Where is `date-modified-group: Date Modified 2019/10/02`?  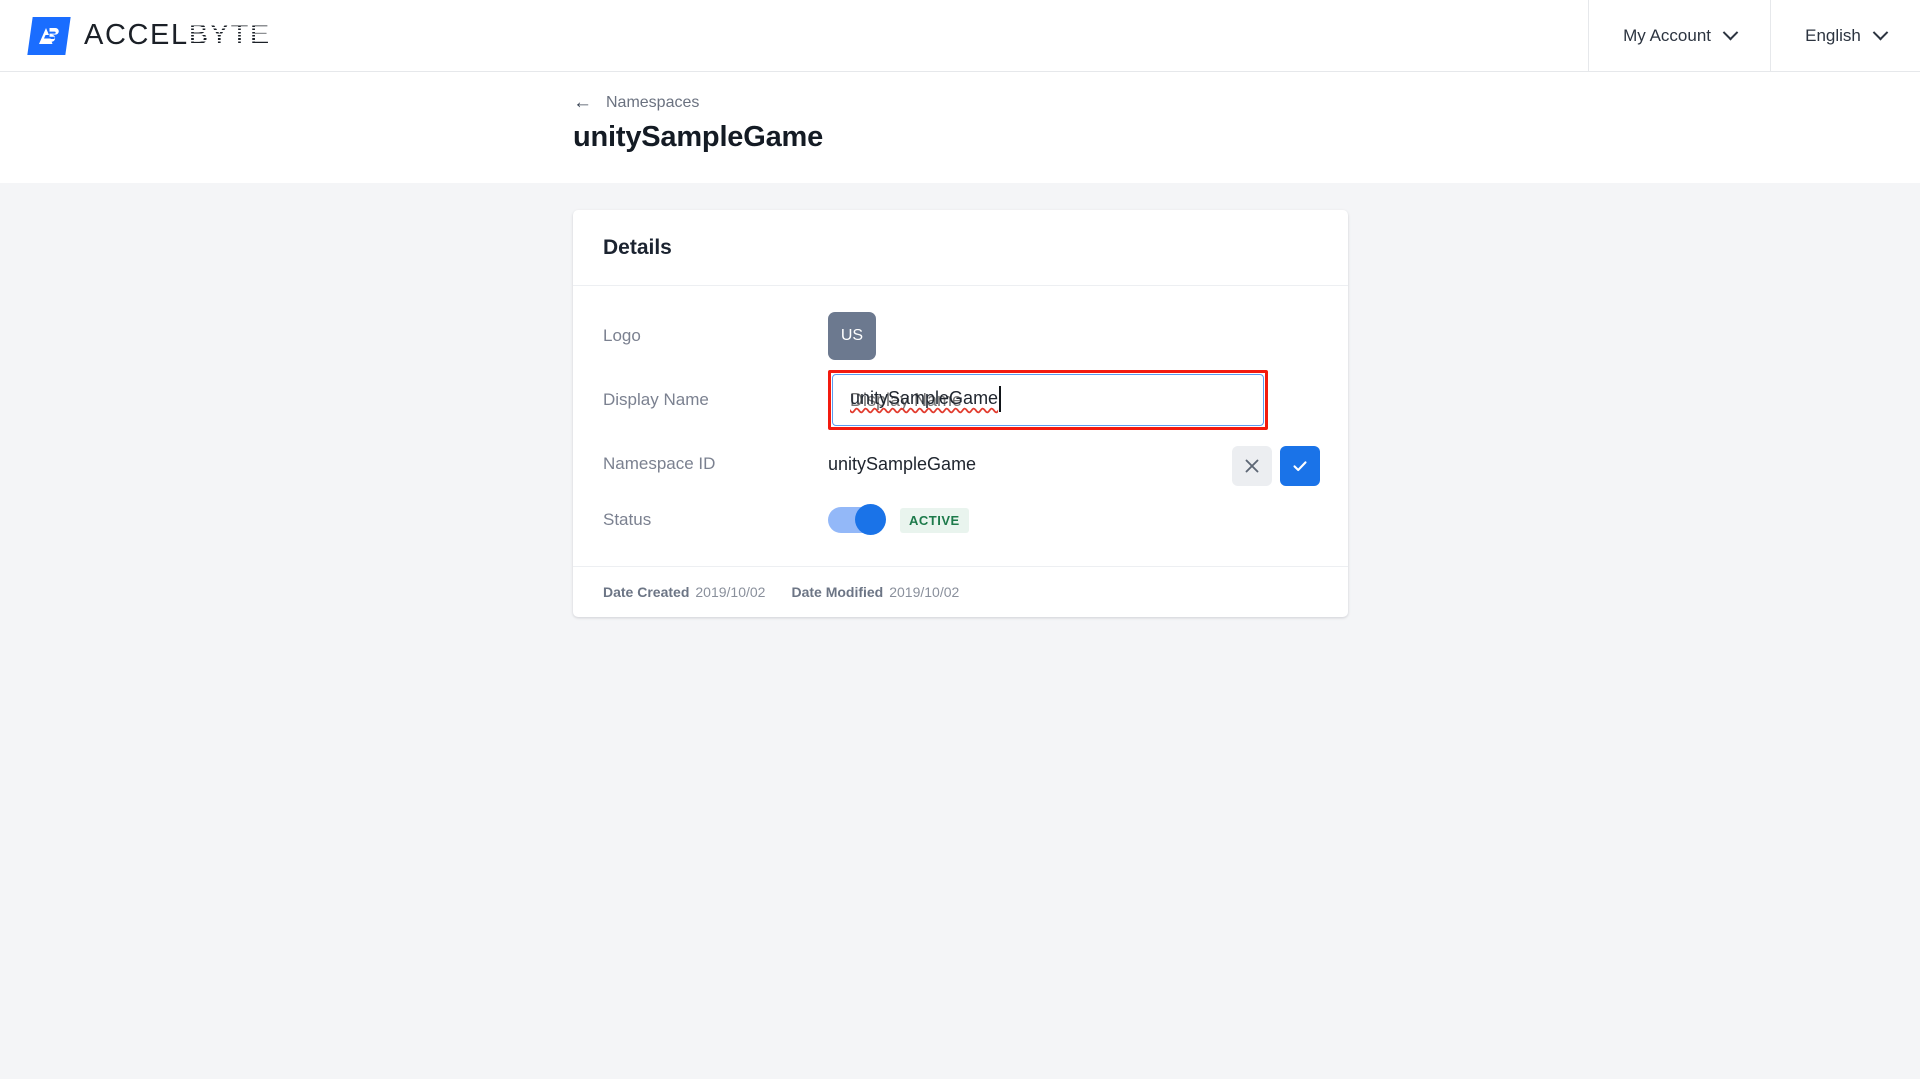 date-modified-group: Date Modified 2019/10/02 is located at coordinates (875, 592).